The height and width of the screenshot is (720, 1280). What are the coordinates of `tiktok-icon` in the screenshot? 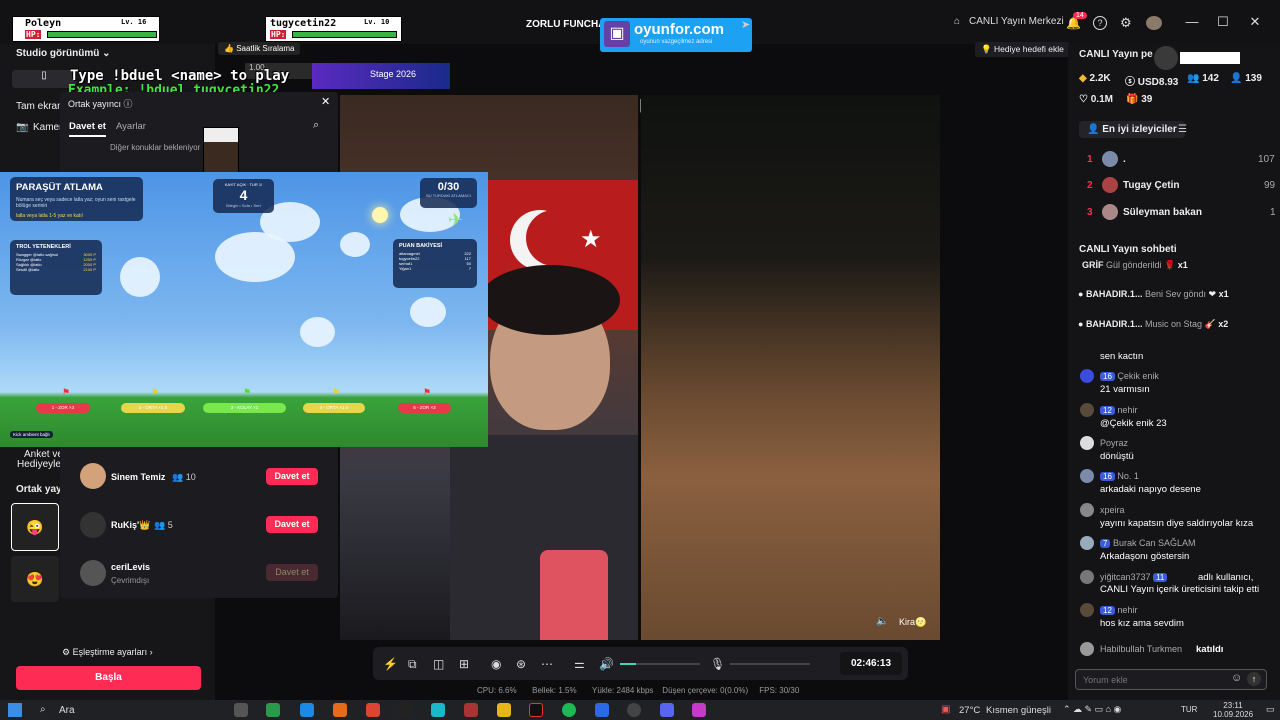 It's located at (536, 710).